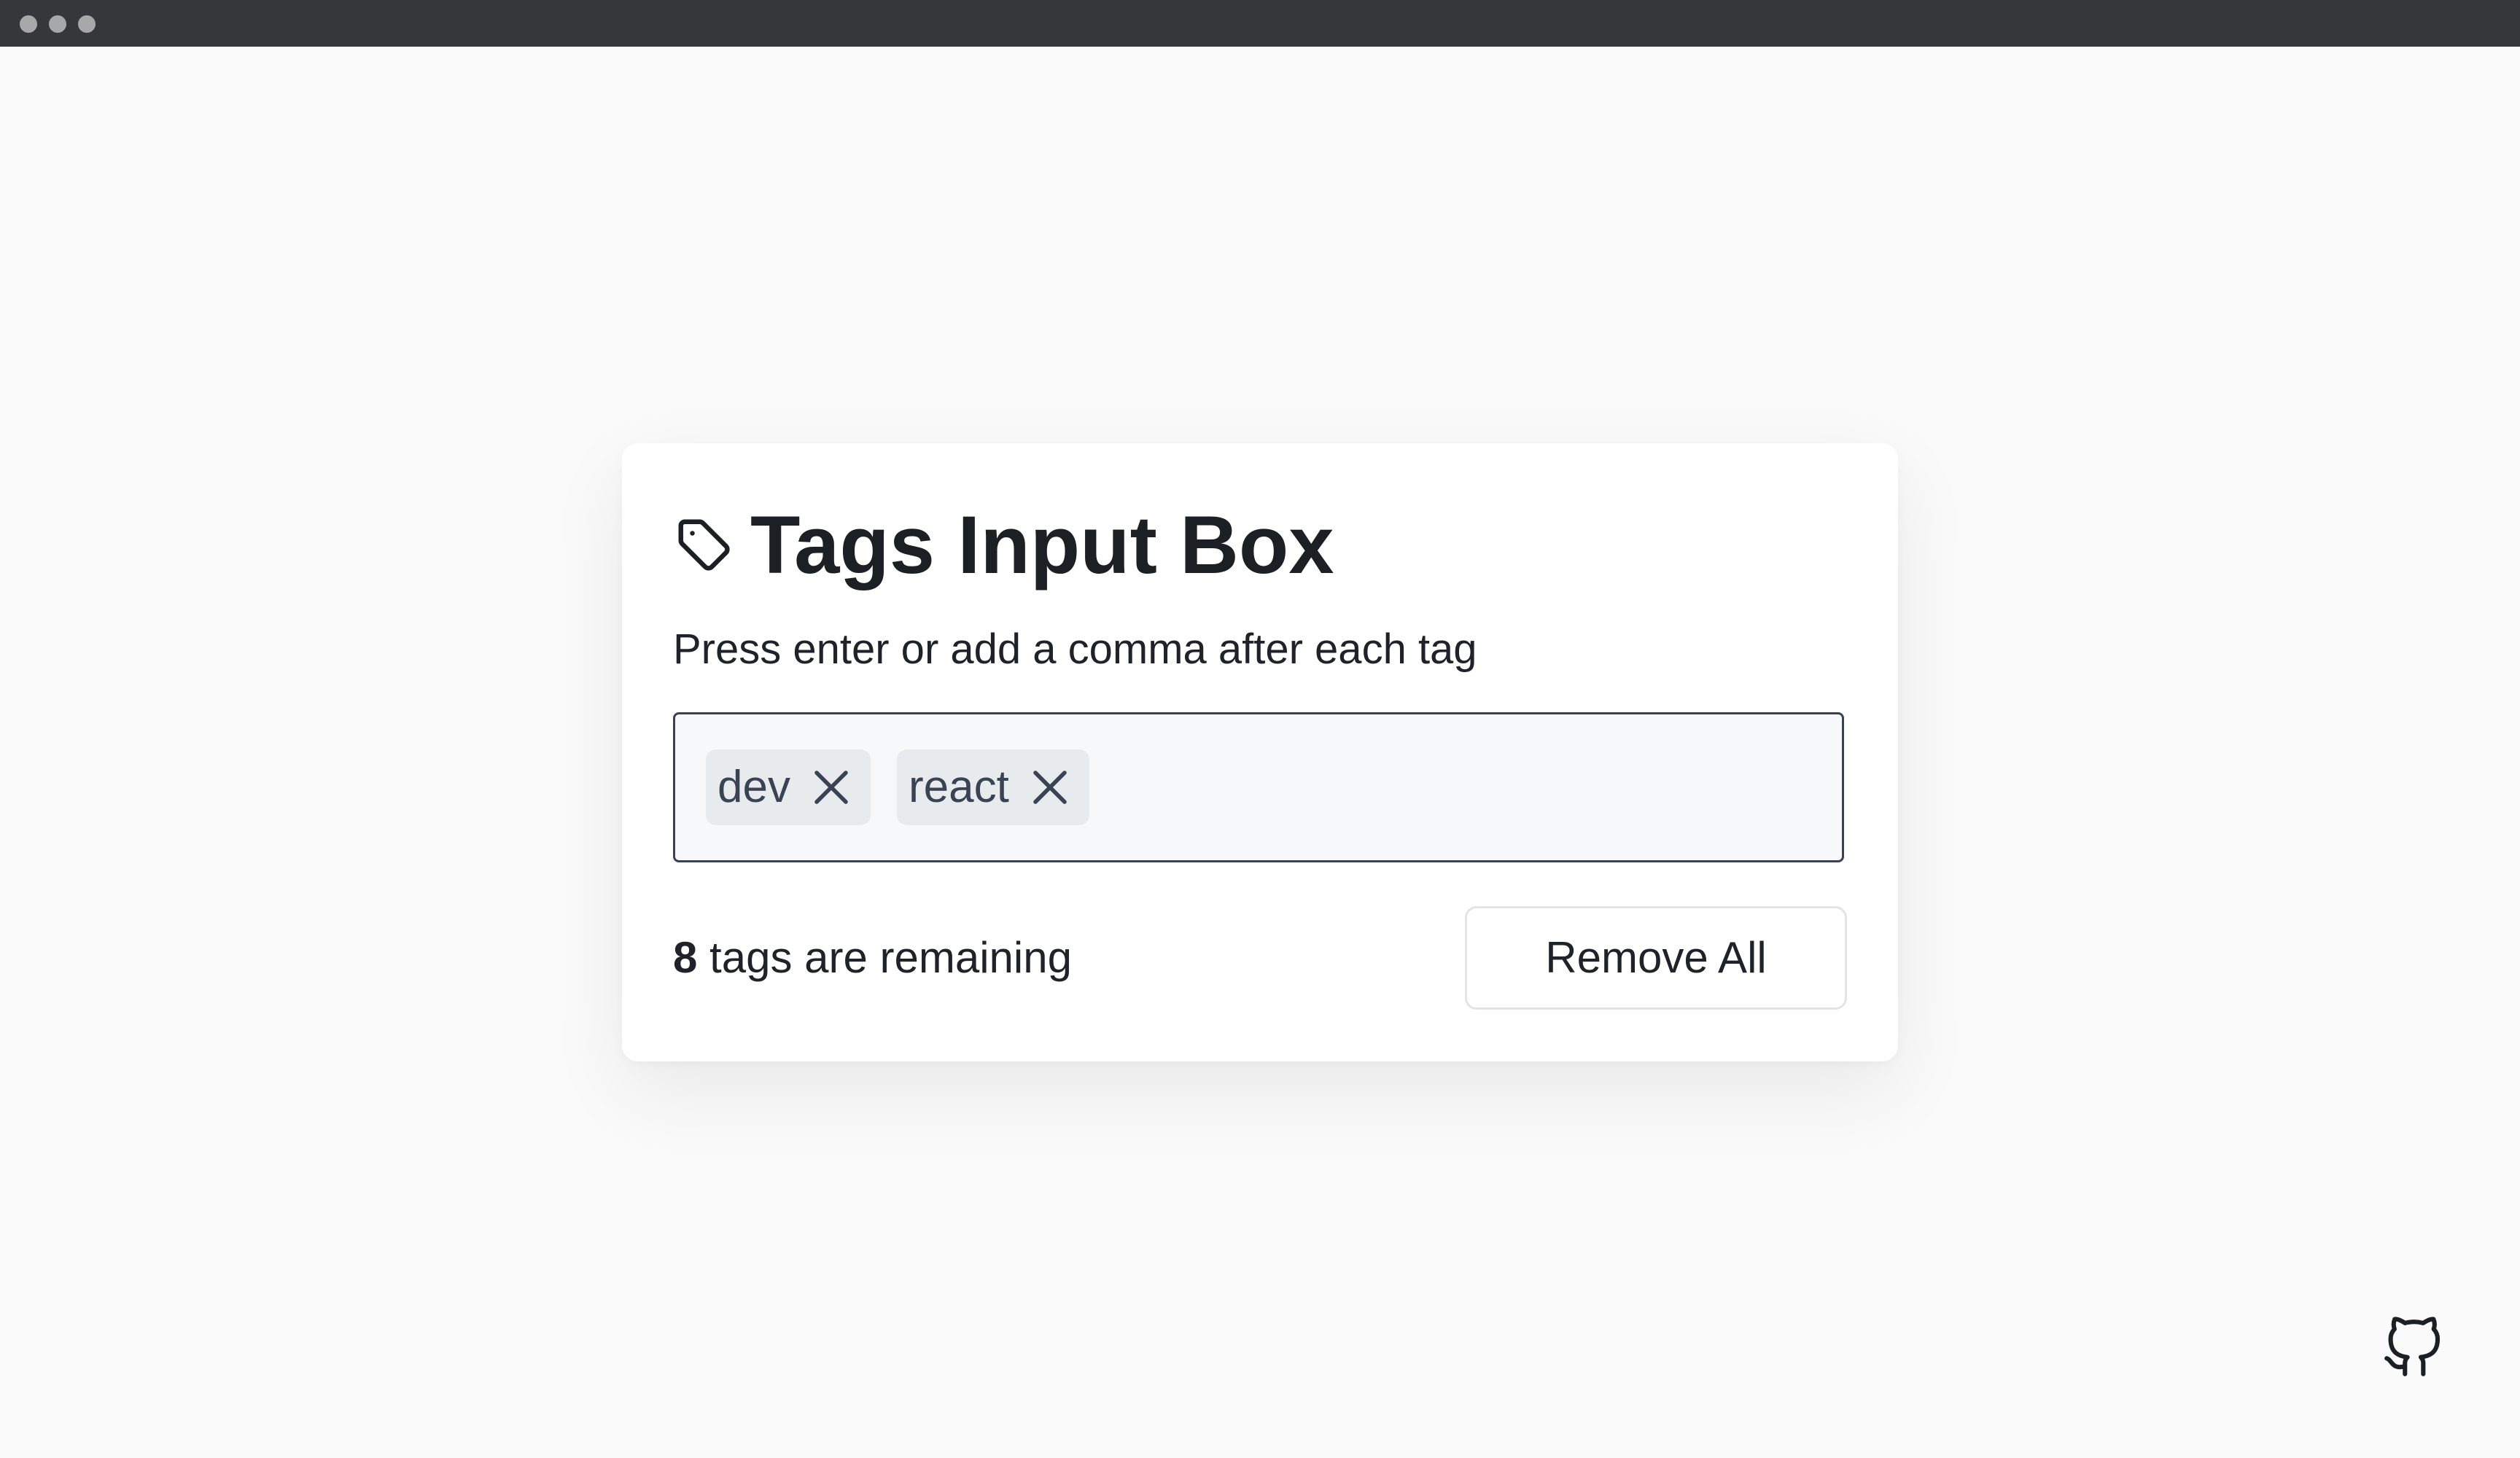  I want to click on tag-chip: react, so click(992, 787).